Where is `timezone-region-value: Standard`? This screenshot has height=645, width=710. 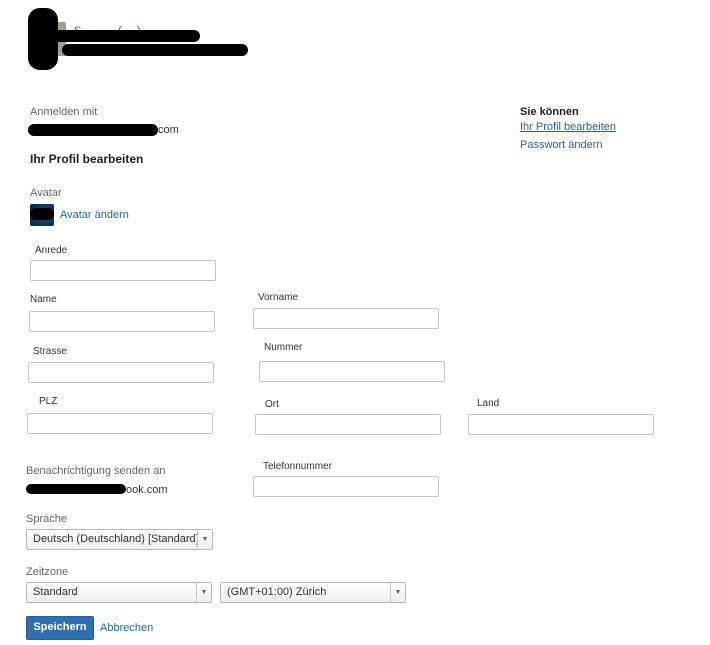
timezone-region-value: Standard is located at coordinates (55, 592).